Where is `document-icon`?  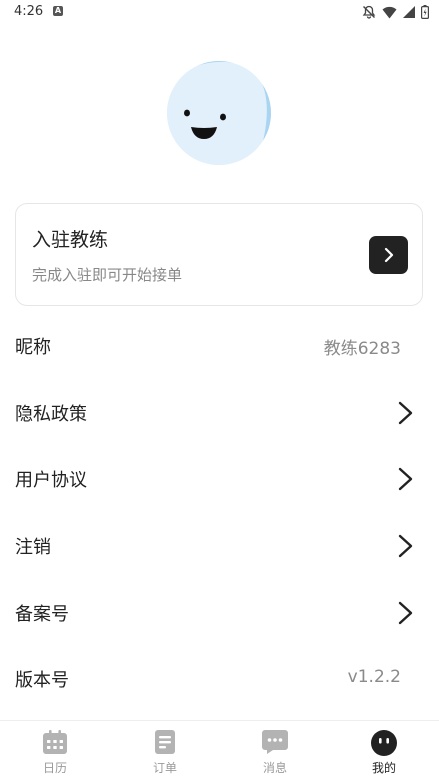 document-icon is located at coordinates (165, 742).